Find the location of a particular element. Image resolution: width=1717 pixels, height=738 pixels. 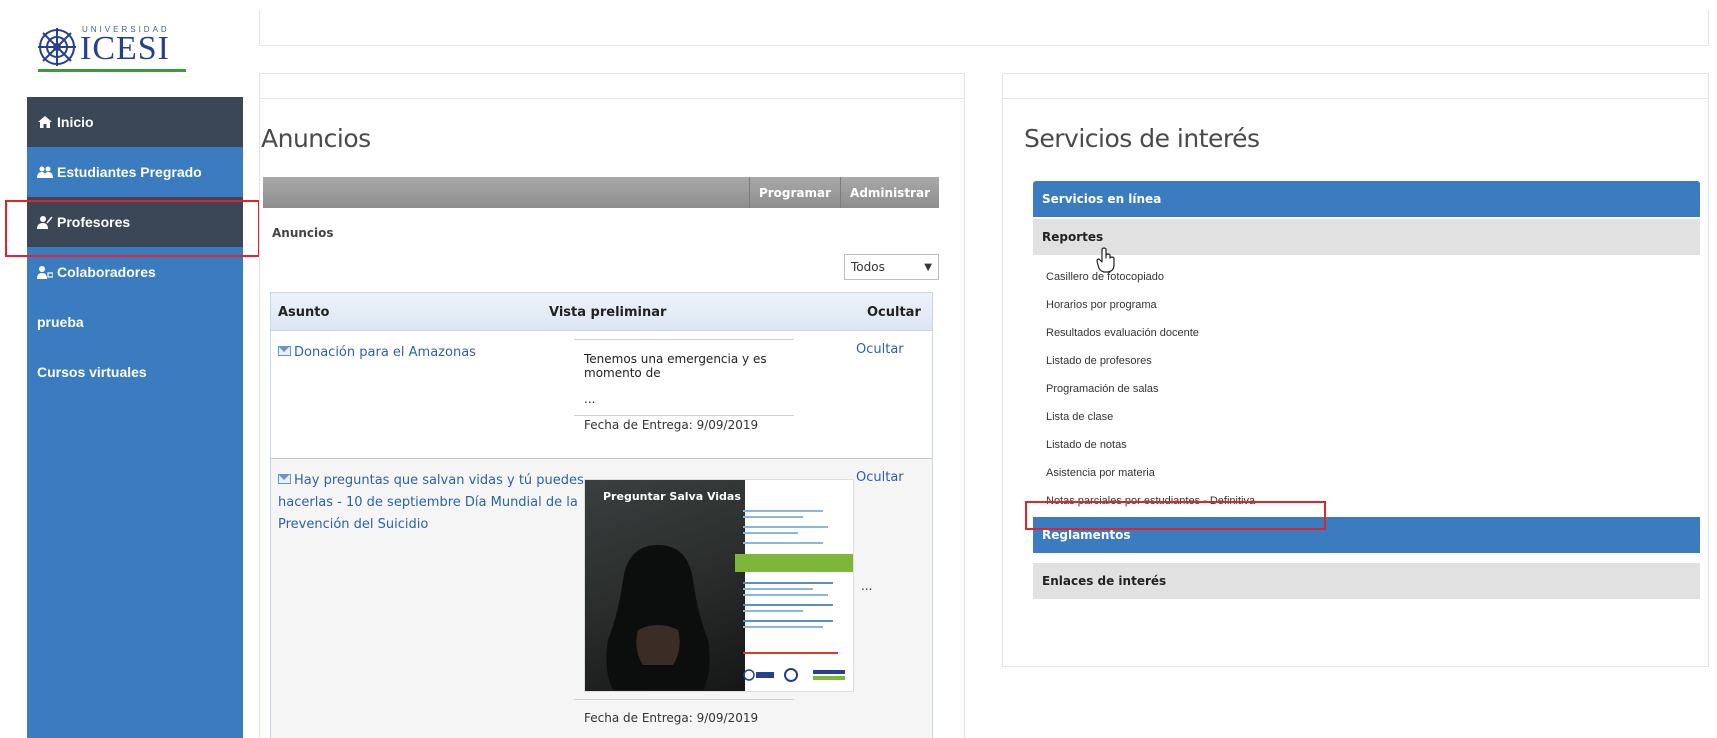

sidebar-item-label: Colaboradores is located at coordinates (106, 272).